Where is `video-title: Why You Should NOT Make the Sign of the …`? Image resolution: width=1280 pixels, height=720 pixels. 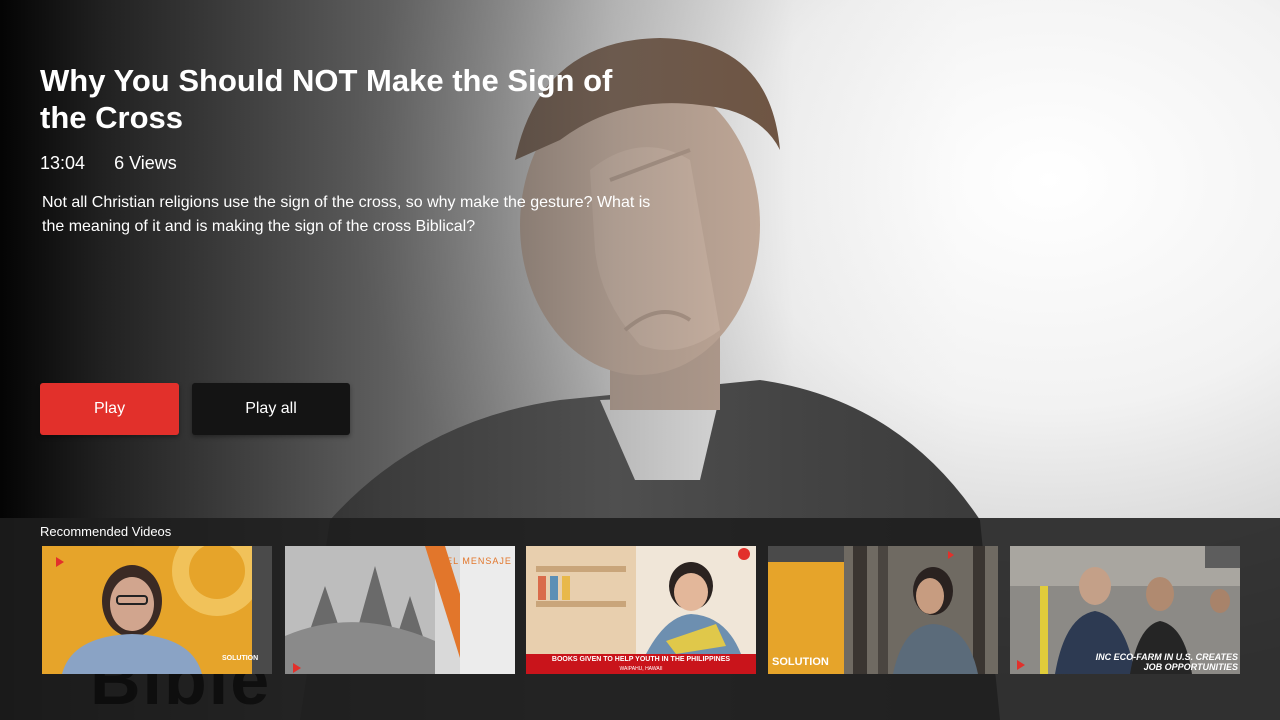
video-title: Why You Should NOT Make the Sign of the … is located at coordinates (326, 99).